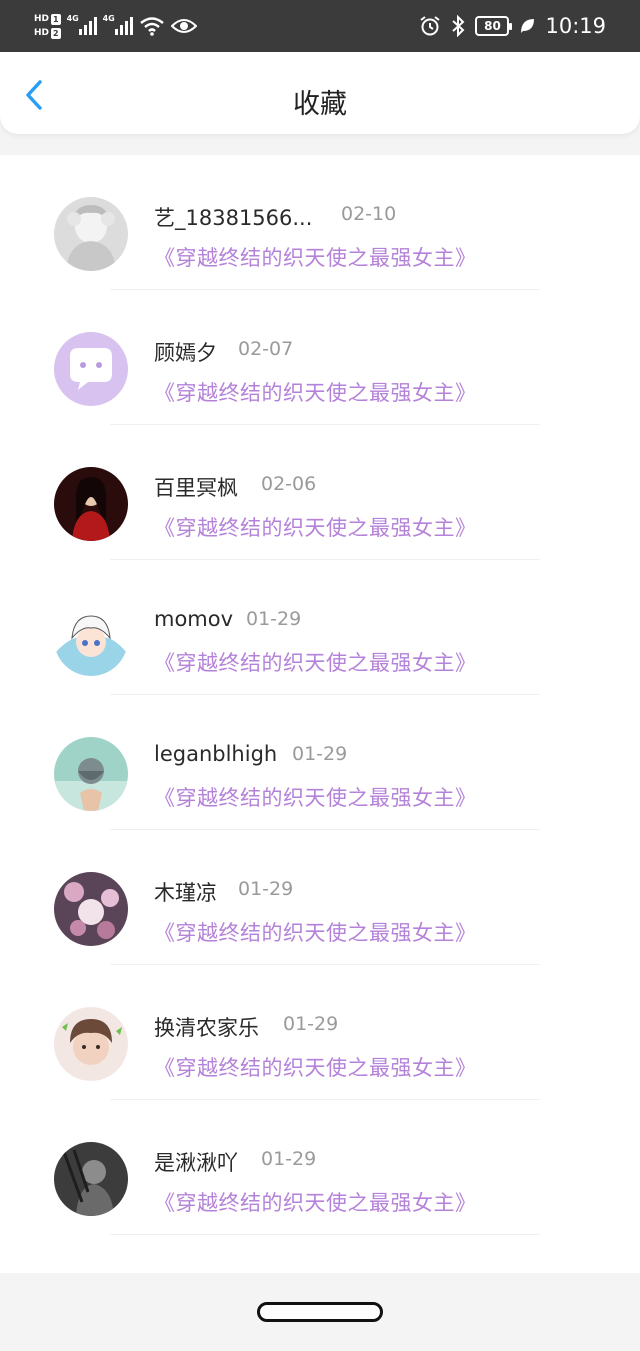  Describe the element at coordinates (56, 19) in the screenshot. I see `hd-num-1: 1` at that location.